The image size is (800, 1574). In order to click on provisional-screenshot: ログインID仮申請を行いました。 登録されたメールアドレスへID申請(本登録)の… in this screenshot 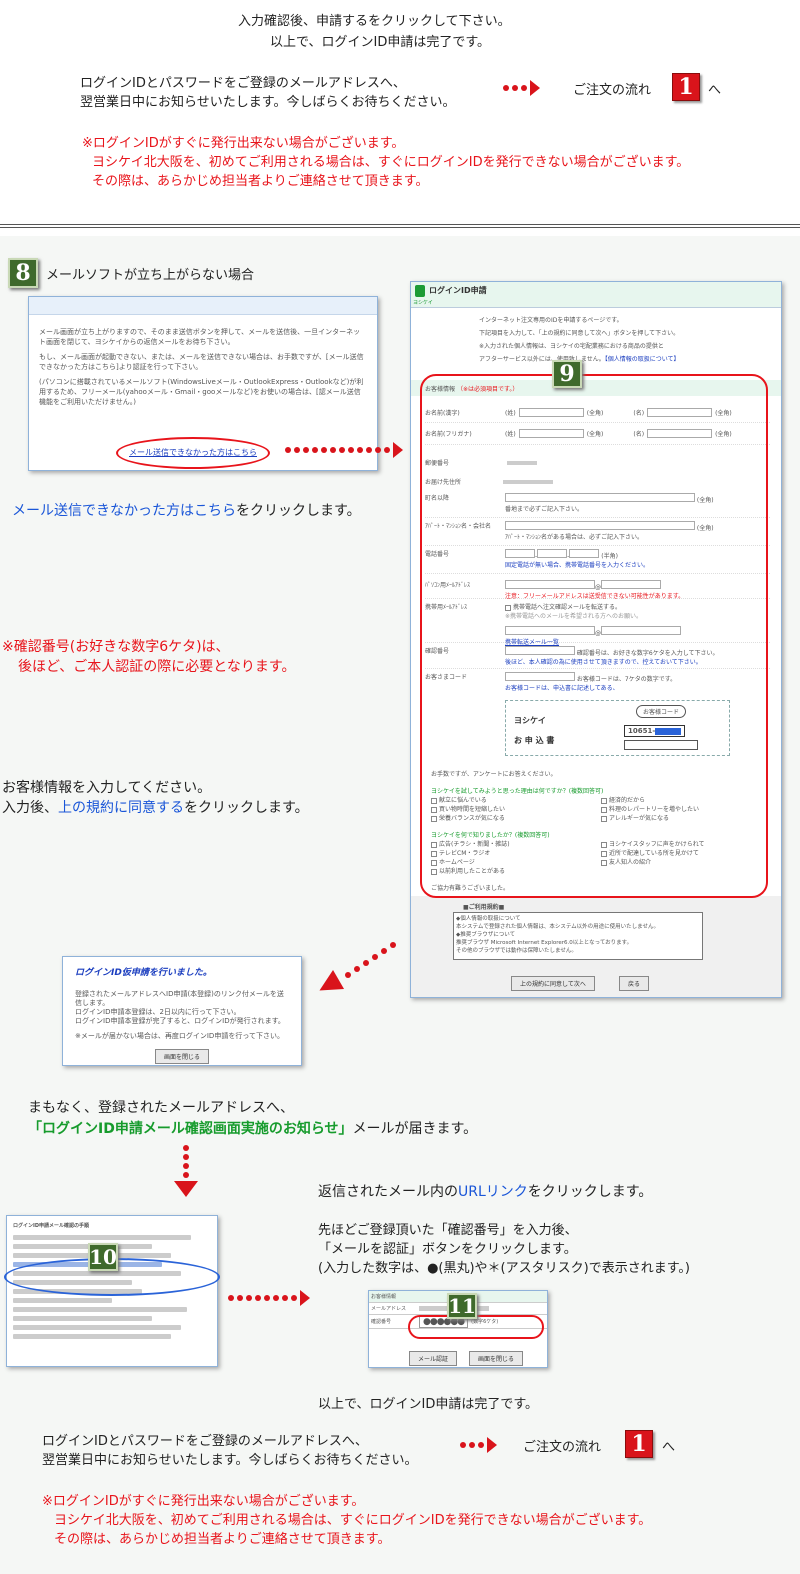, I will do `click(182, 1011)`.